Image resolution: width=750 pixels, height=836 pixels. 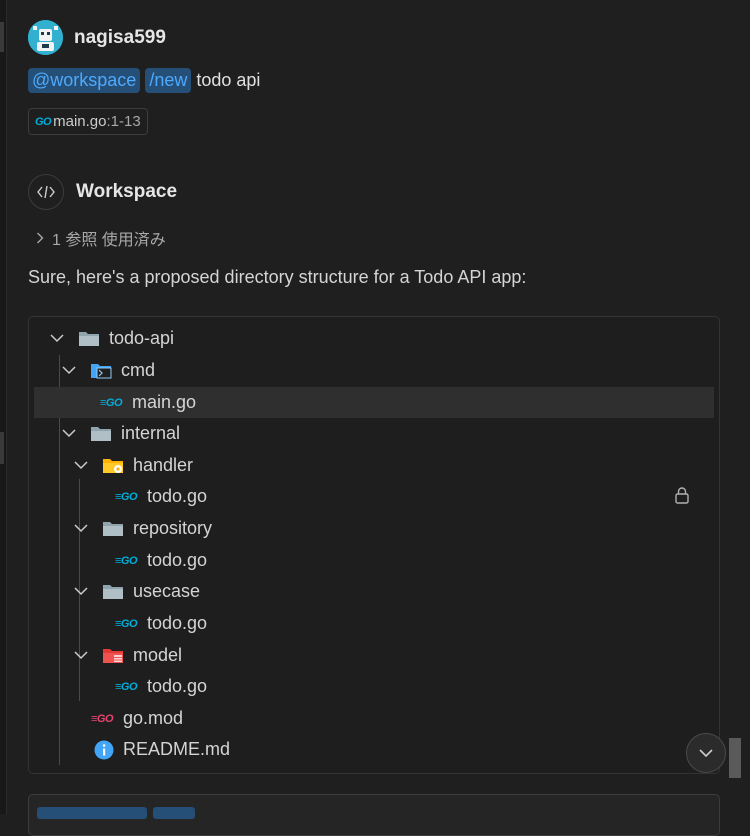 What do you see at coordinates (735, 758) in the screenshot?
I see `scrollbar-thumb` at bounding box center [735, 758].